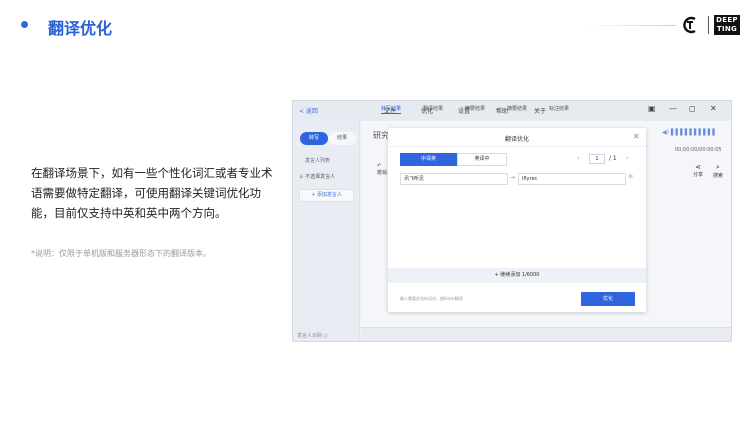 The width and height of the screenshot is (756, 425). Describe the element at coordinates (627, 158) in the screenshot. I see `next-page-icon: ›` at that location.